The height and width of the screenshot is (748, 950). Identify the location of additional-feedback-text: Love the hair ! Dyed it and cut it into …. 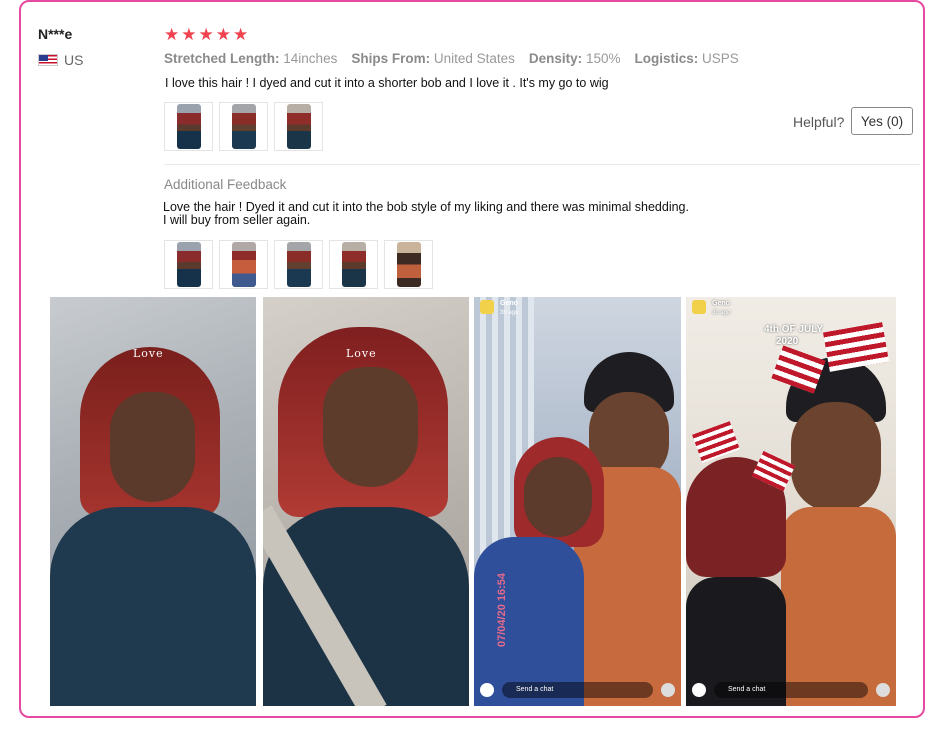
(463, 213).